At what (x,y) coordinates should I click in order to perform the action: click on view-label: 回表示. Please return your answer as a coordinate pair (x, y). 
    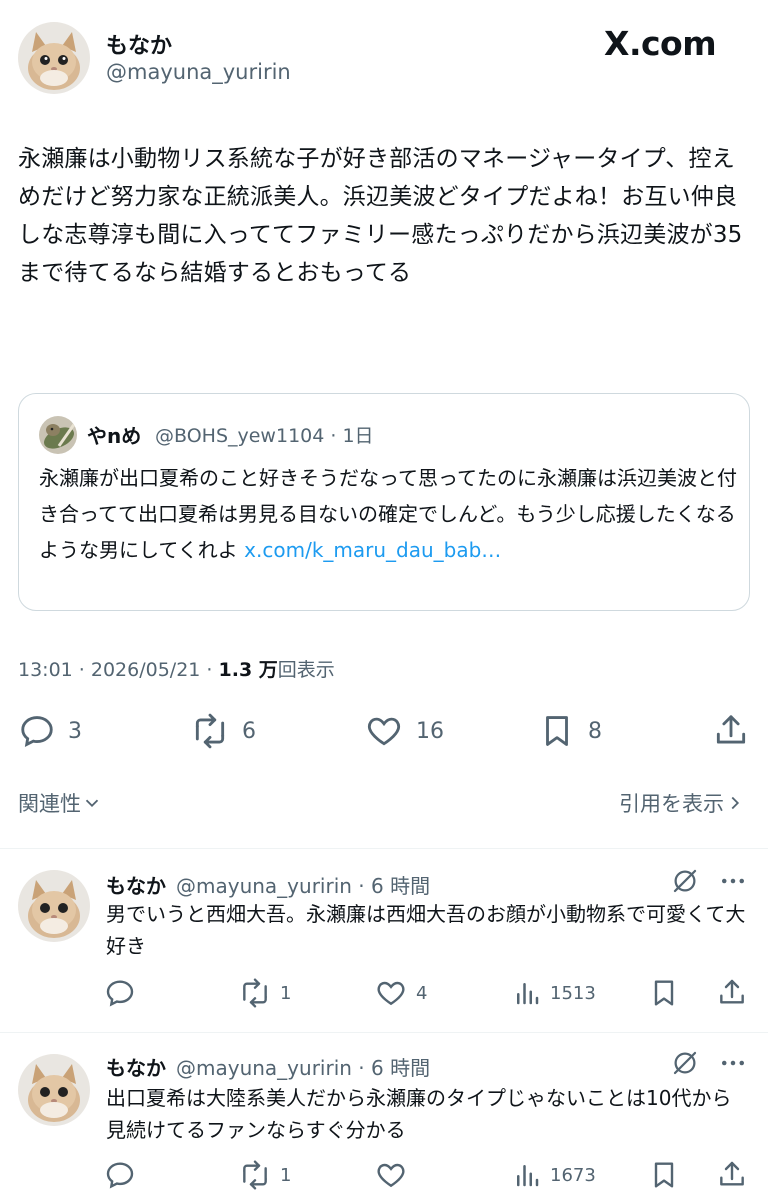
    Looking at the image, I should click on (306, 670).